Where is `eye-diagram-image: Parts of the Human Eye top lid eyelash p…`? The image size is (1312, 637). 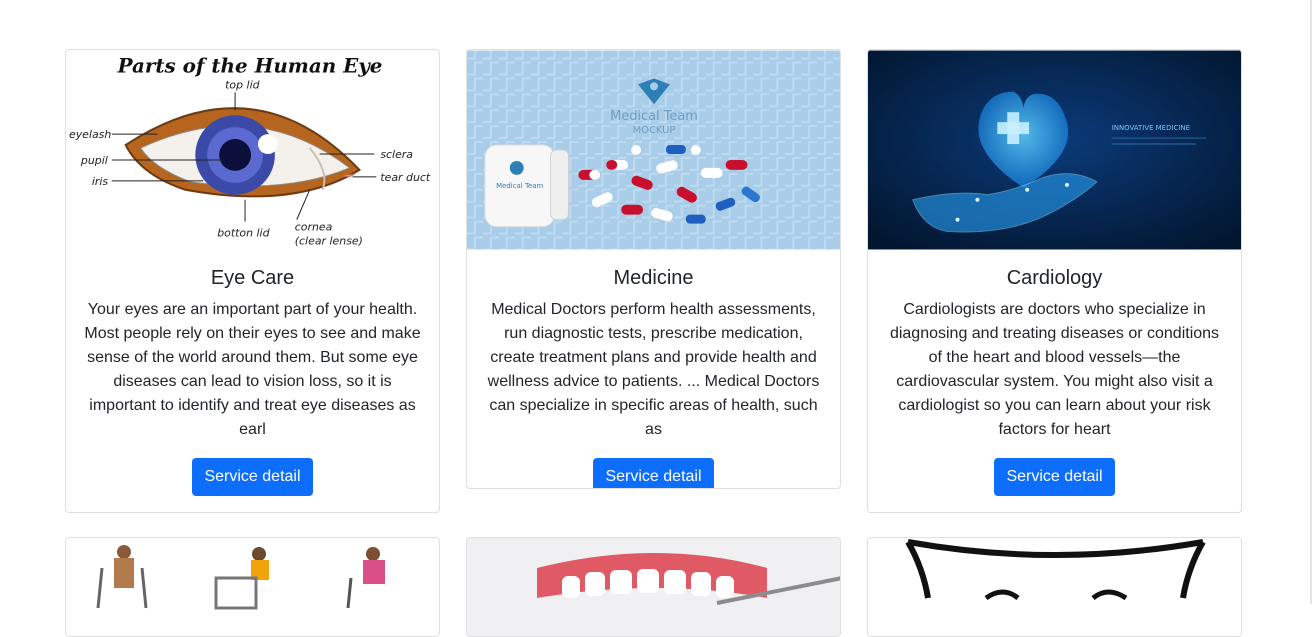 eye-diagram-image: Parts of the Human Eye top lid eyelash p… is located at coordinates (252, 150).